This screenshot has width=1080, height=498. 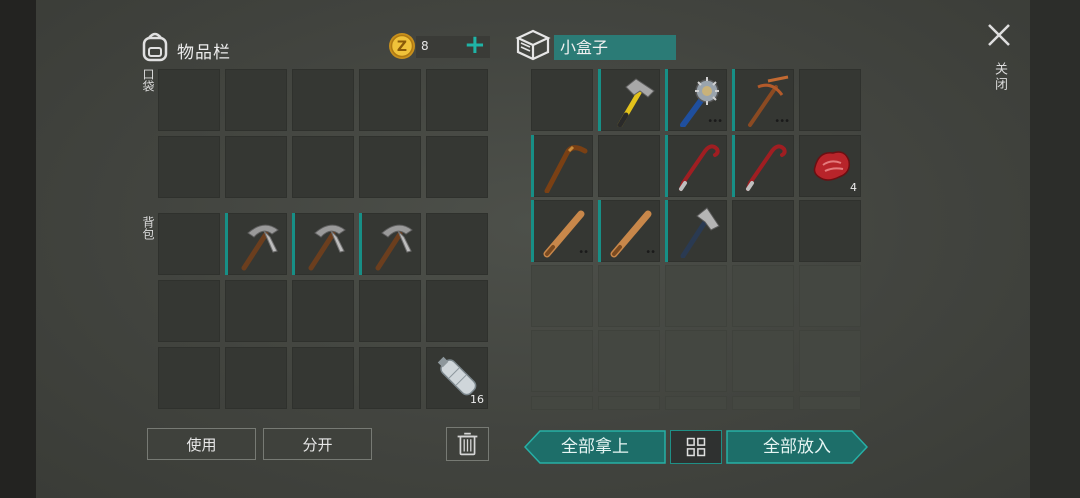 I want to click on trash-button, so click(x=467, y=444).